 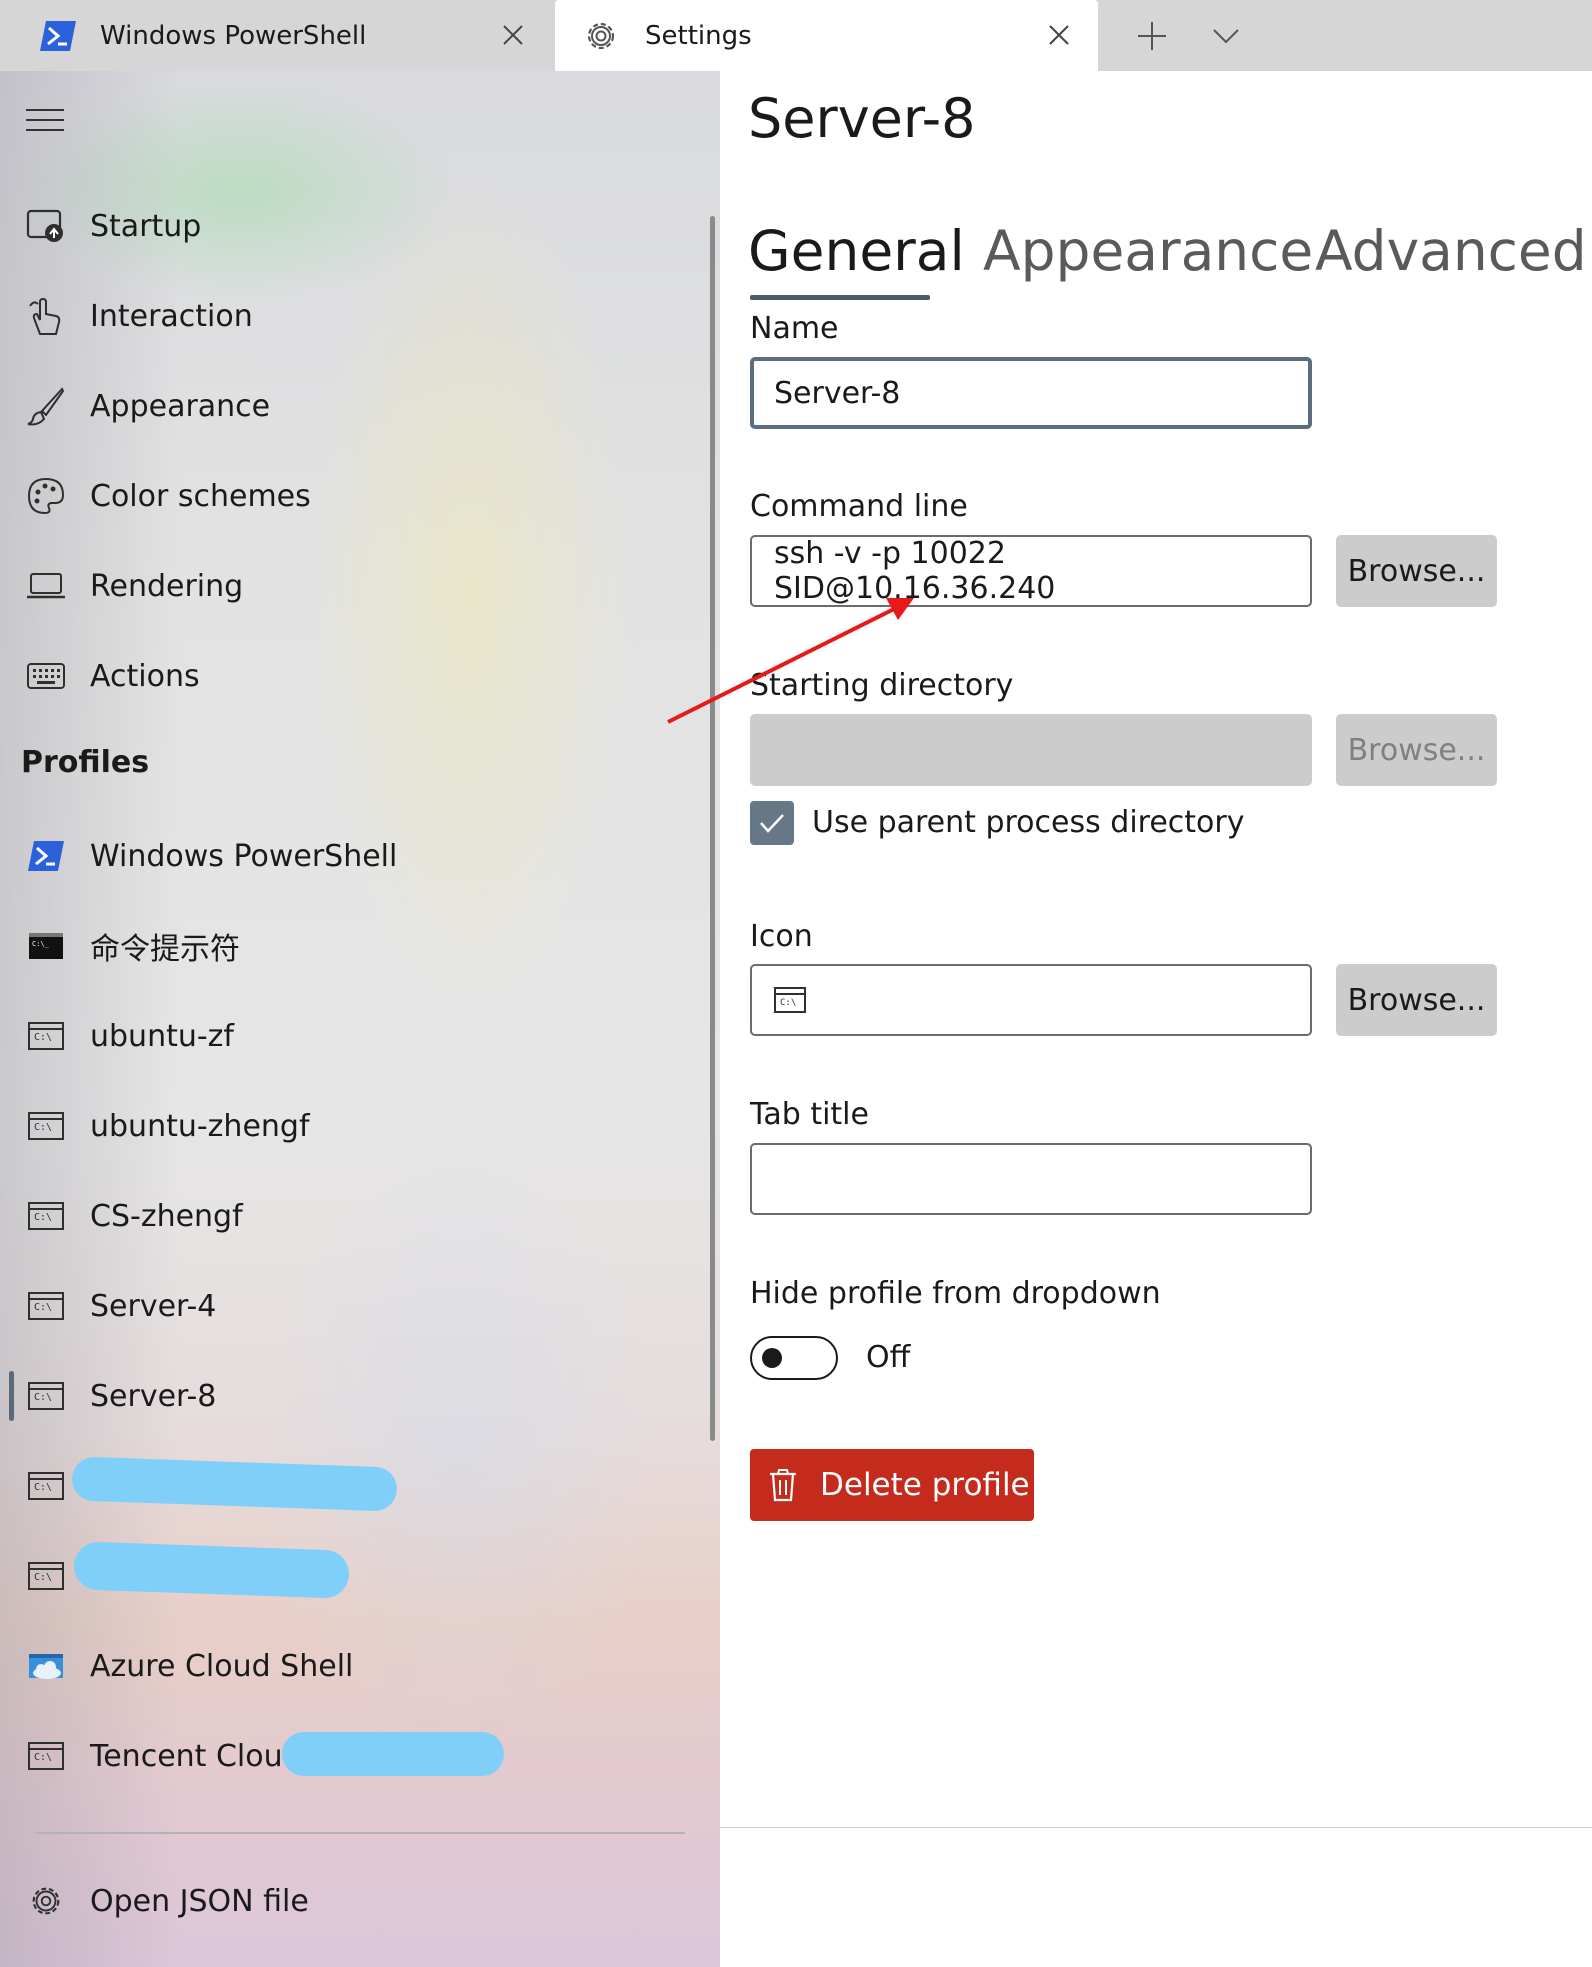 What do you see at coordinates (1031, 571) in the screenshot?
I see `command-line-input: ssh -v -p 10022 SID@10.16.36.240` at bounding box center [1031, 571].